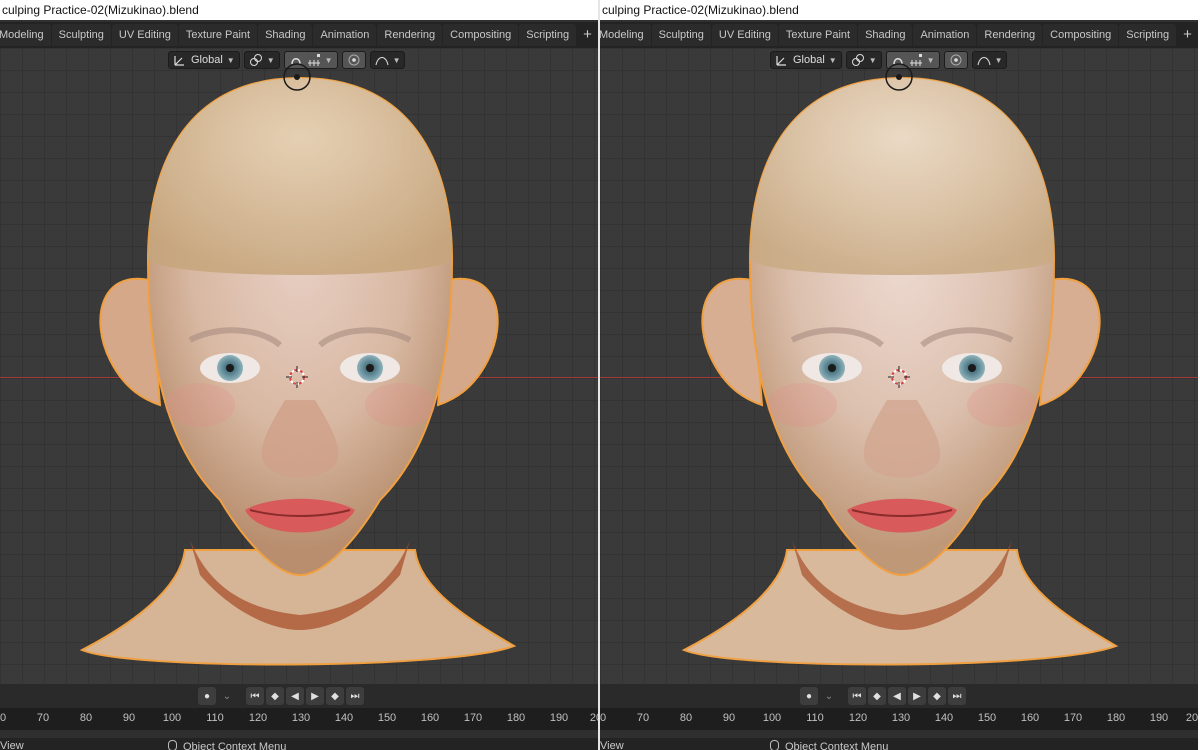 The height and width of the screenshot is (750, 1200). I want to click on mouse-icon, so click(172, 745).